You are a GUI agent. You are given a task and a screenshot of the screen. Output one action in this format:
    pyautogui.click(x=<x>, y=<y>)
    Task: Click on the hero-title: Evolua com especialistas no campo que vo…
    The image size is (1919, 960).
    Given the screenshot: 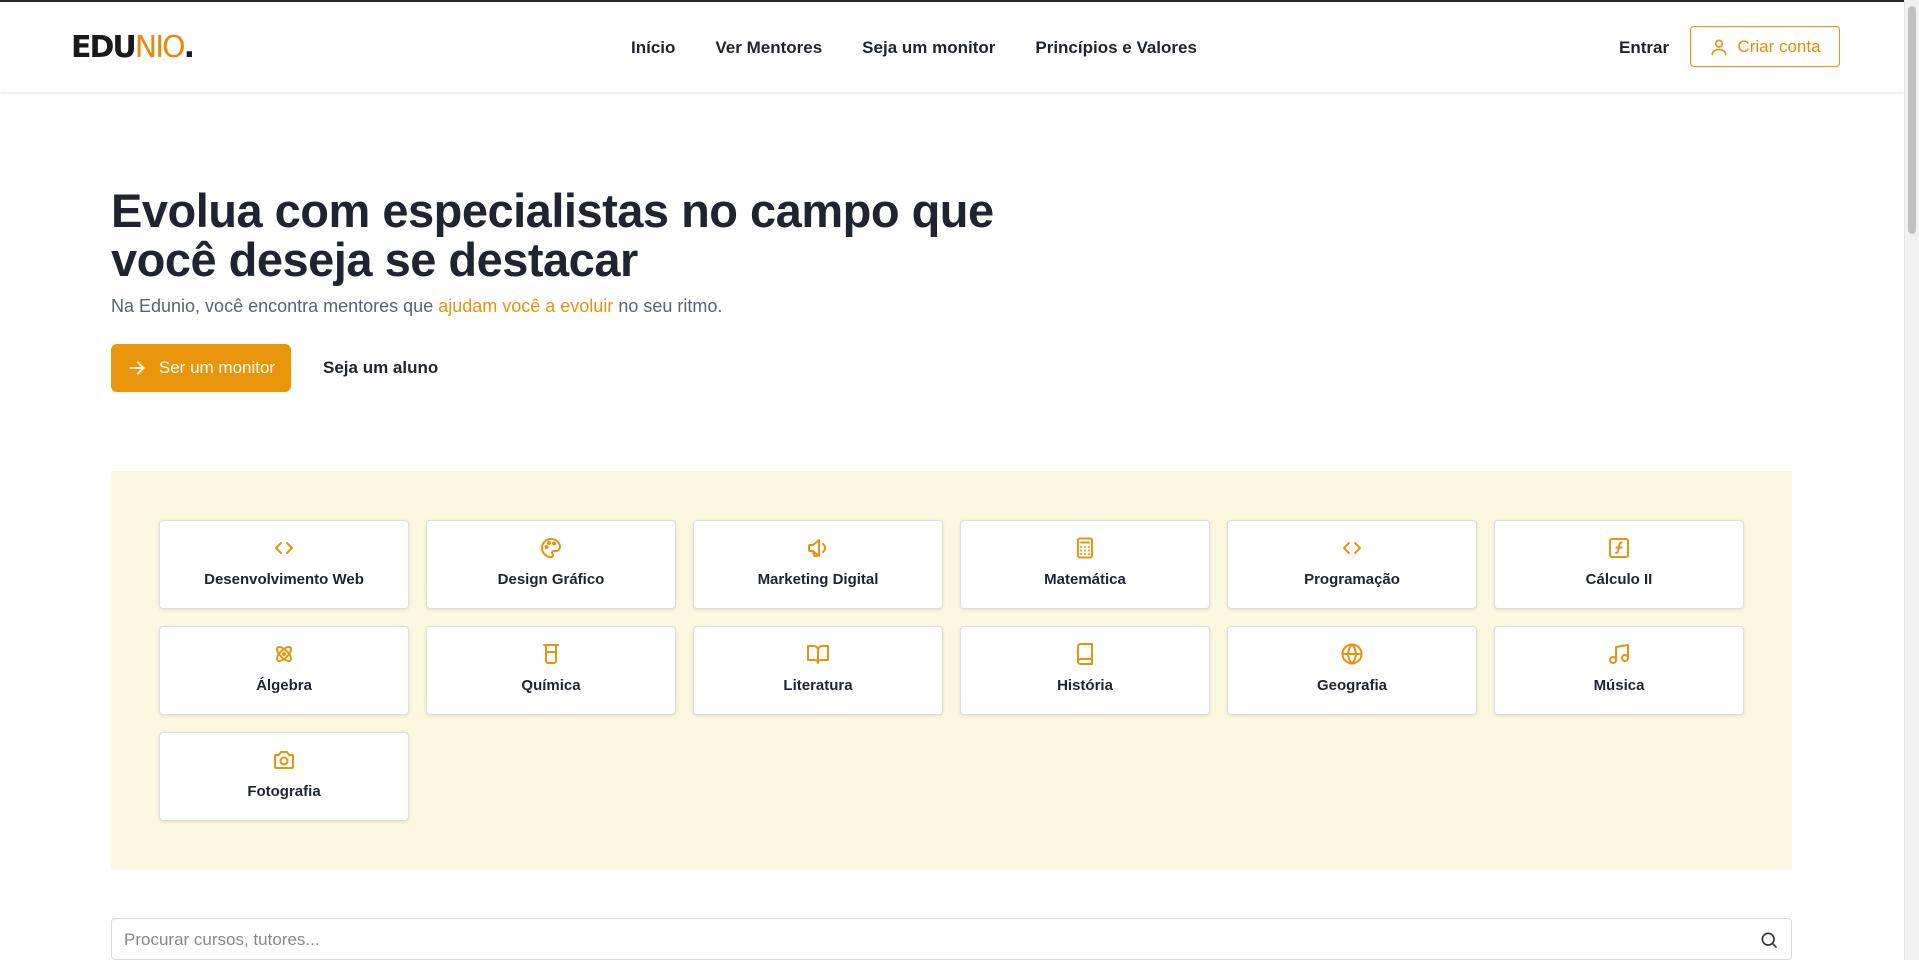 What is the action you would take?
    pyautogui.click(x=552, y=235)
    